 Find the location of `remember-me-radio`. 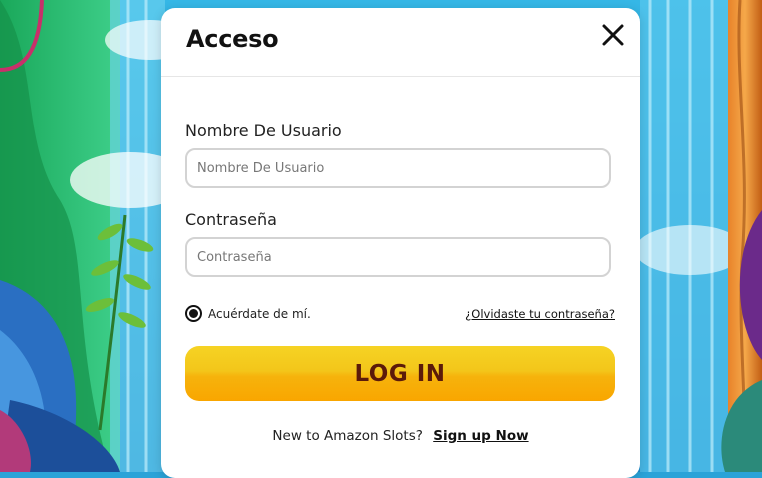

remember-me-radio is located at coordinates (193, 313).